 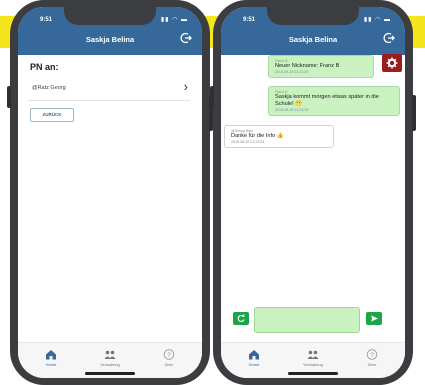 I want to click on pn-heading: PN an:, so click(x=44, y=67).